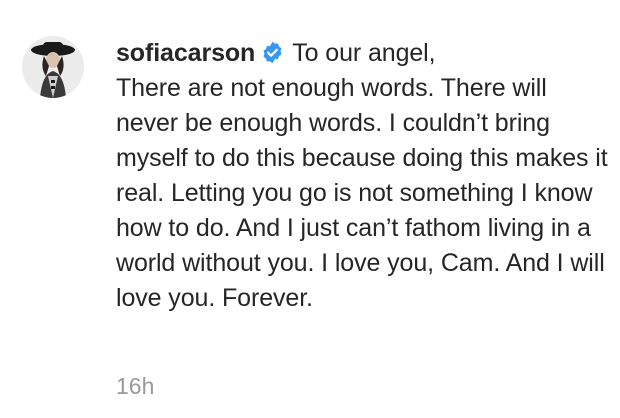  What do you see at coordinates (272, 52) in the screenshot?
I see `verified-badge-icon` at bounding box center [272, 52].